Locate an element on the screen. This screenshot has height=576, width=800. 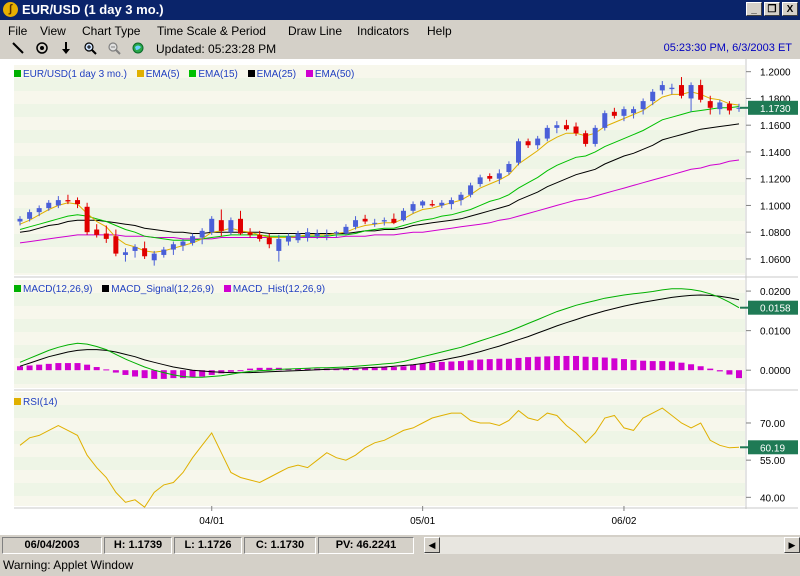
menu-indicators: Indicators is located at coordinates (383, 31).